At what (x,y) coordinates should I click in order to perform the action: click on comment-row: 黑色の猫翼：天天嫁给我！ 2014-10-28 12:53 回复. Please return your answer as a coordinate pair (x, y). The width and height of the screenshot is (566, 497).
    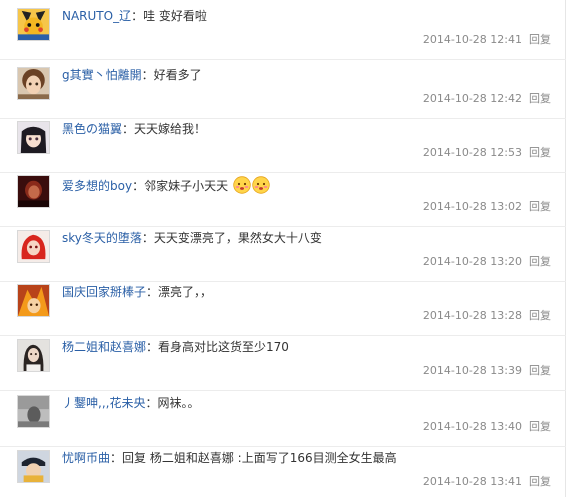
    Looking at the image, I should click on (283, 143).